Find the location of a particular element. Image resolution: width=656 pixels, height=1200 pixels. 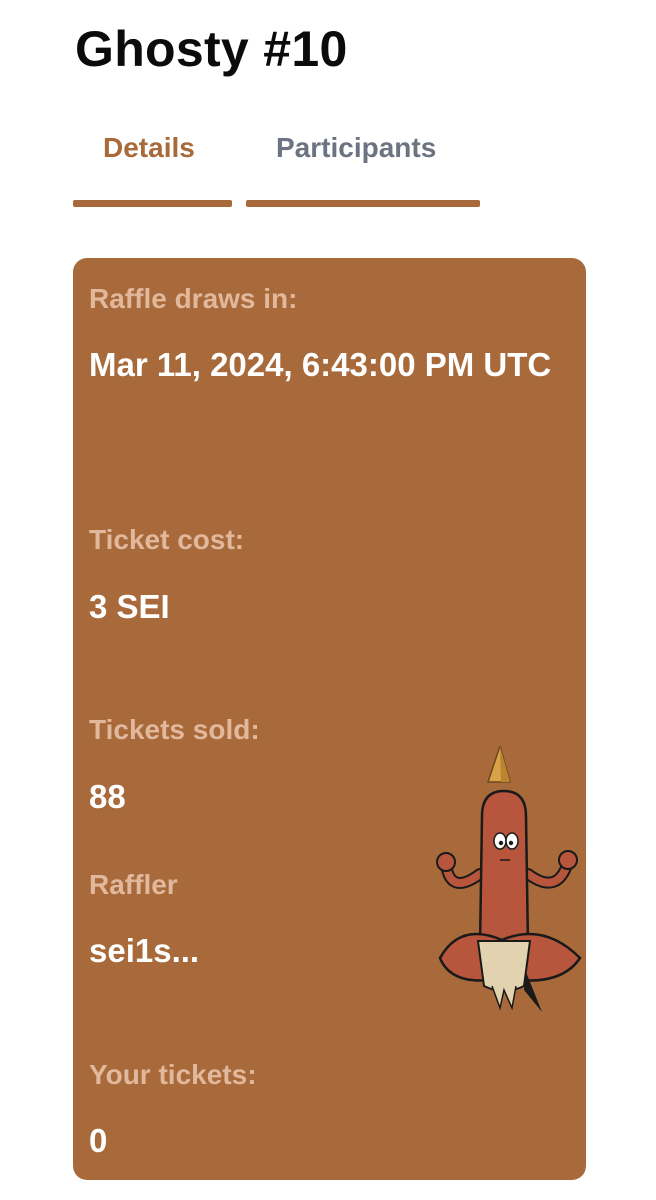

draw-time-value: Mar 11, 2024, 6:43:00 PM UTC is located at coordinates (320, 364).